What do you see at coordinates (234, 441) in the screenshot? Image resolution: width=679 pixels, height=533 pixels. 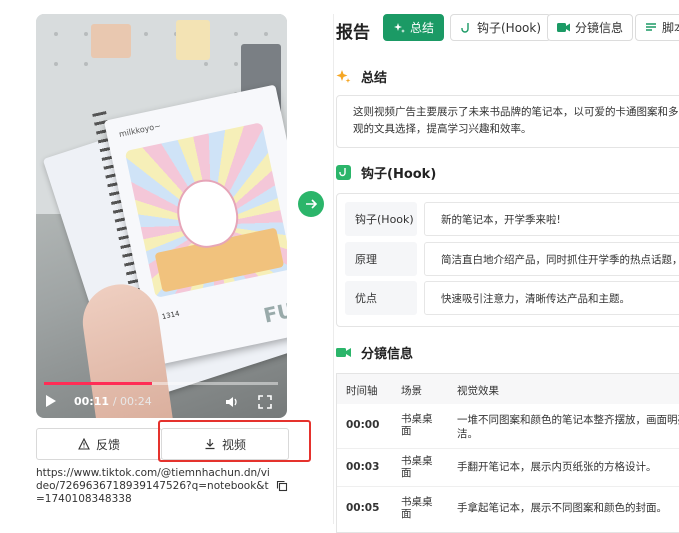 I see `highlight-box` at bounding box center [234, 441].